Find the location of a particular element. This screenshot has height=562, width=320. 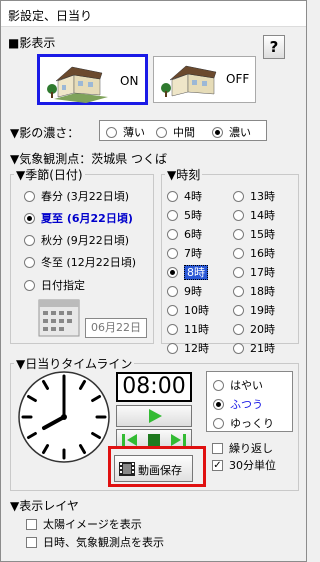

shadow-on-button: ON is located at coordinates (92, 79).